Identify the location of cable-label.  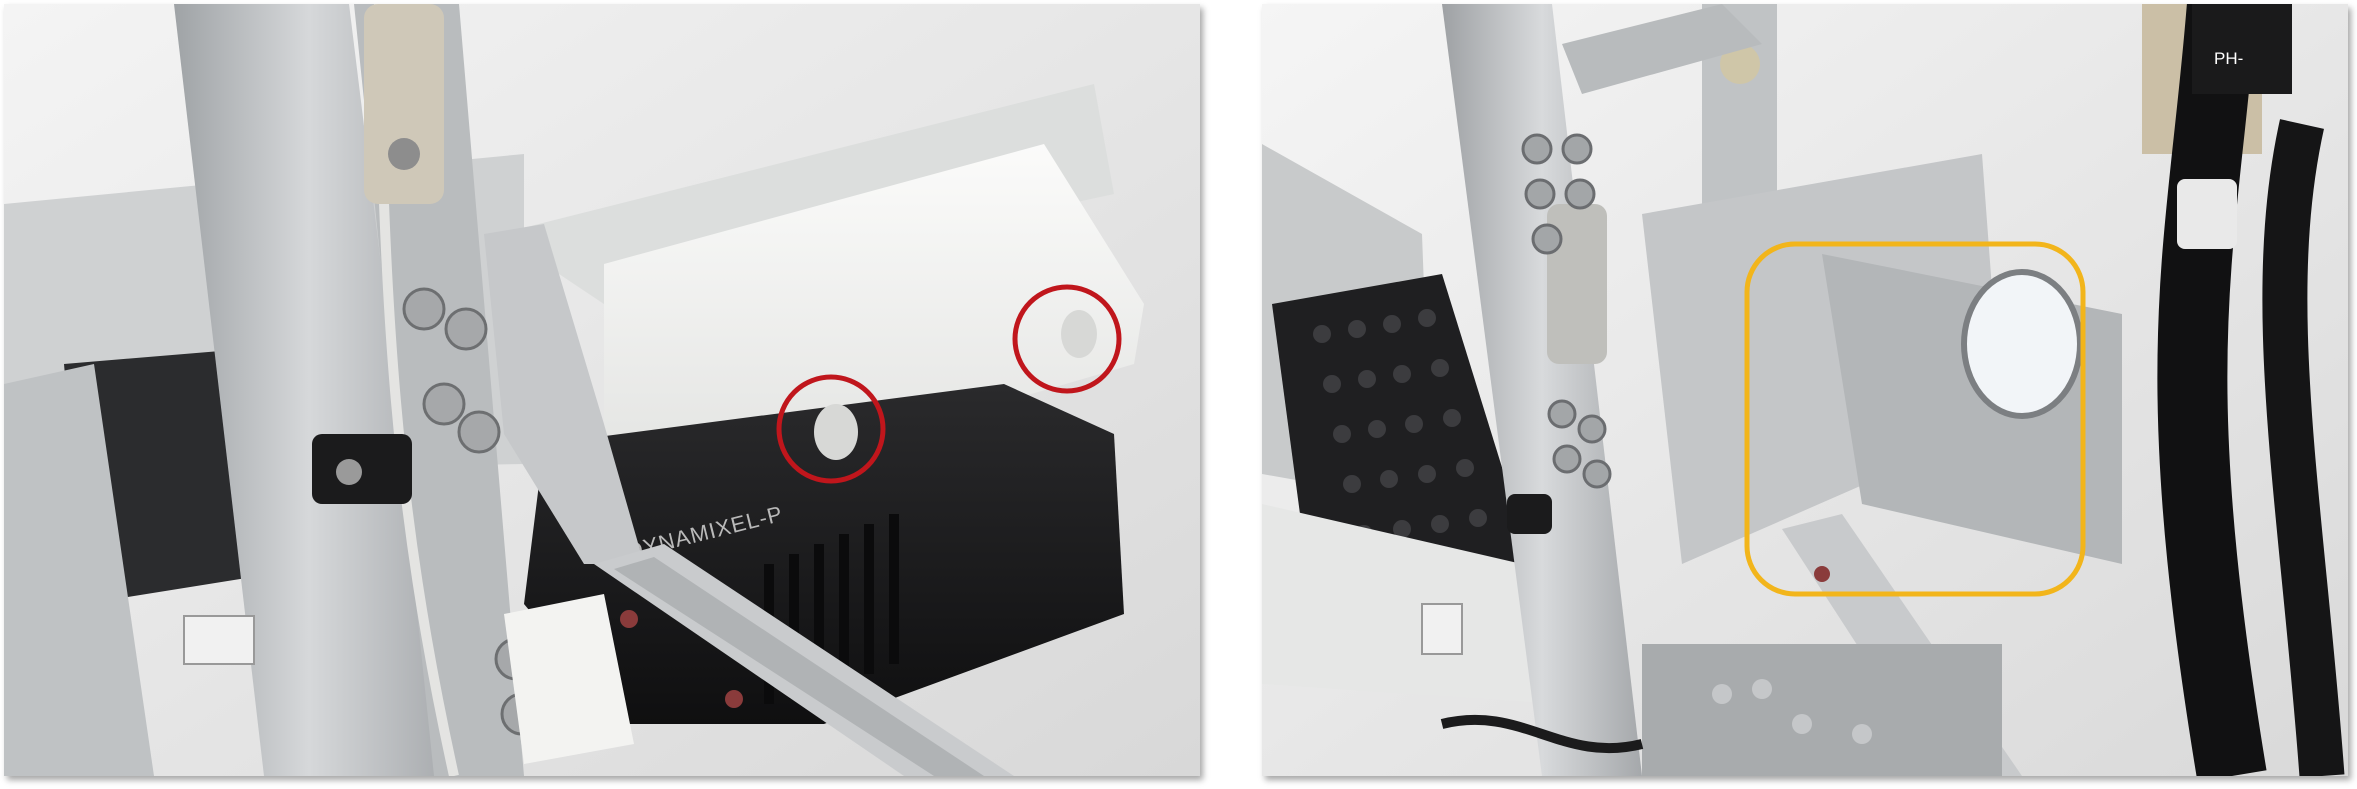
(2207, 214).